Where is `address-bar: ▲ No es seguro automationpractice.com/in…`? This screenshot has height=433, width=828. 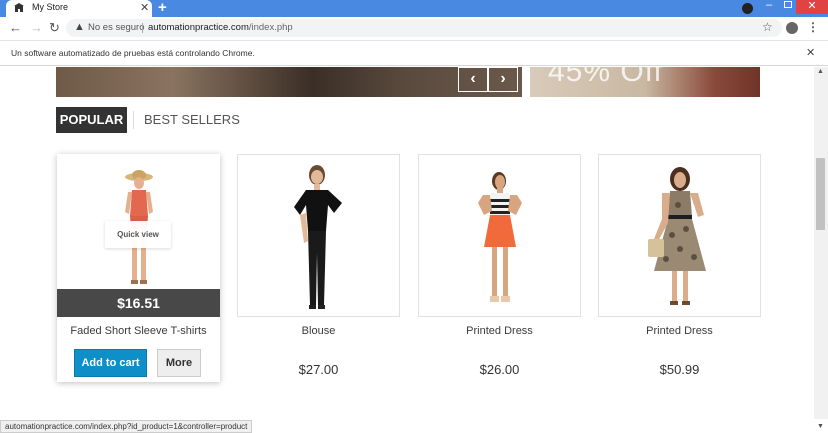
address-bar: ▲ No es seguro automationpractice.com/in… is located at coordinates (424, 28).